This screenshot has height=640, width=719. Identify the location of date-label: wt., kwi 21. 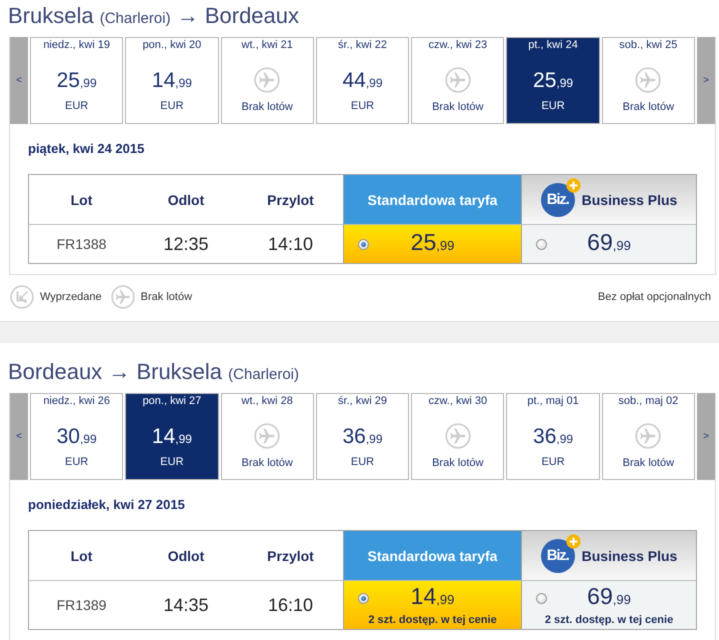
(267, 45).